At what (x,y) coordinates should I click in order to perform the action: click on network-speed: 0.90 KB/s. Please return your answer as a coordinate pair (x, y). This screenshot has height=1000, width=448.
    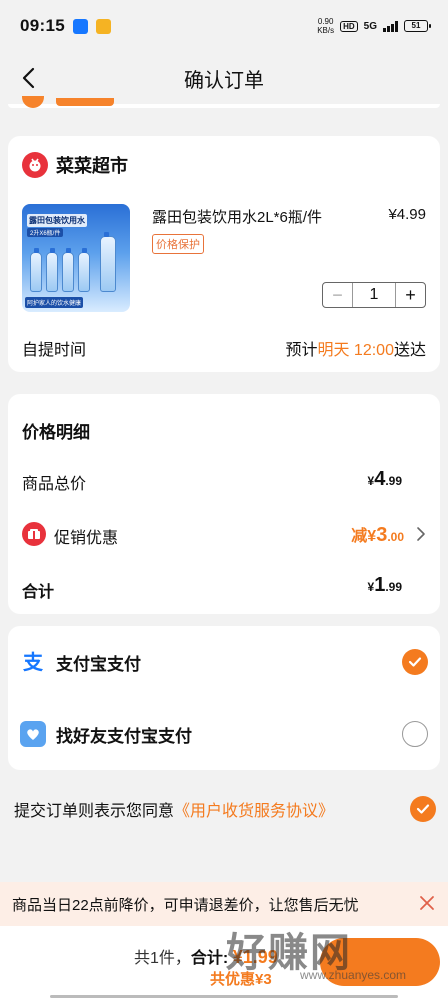
    Looking at the image, I should click on (325, 26).